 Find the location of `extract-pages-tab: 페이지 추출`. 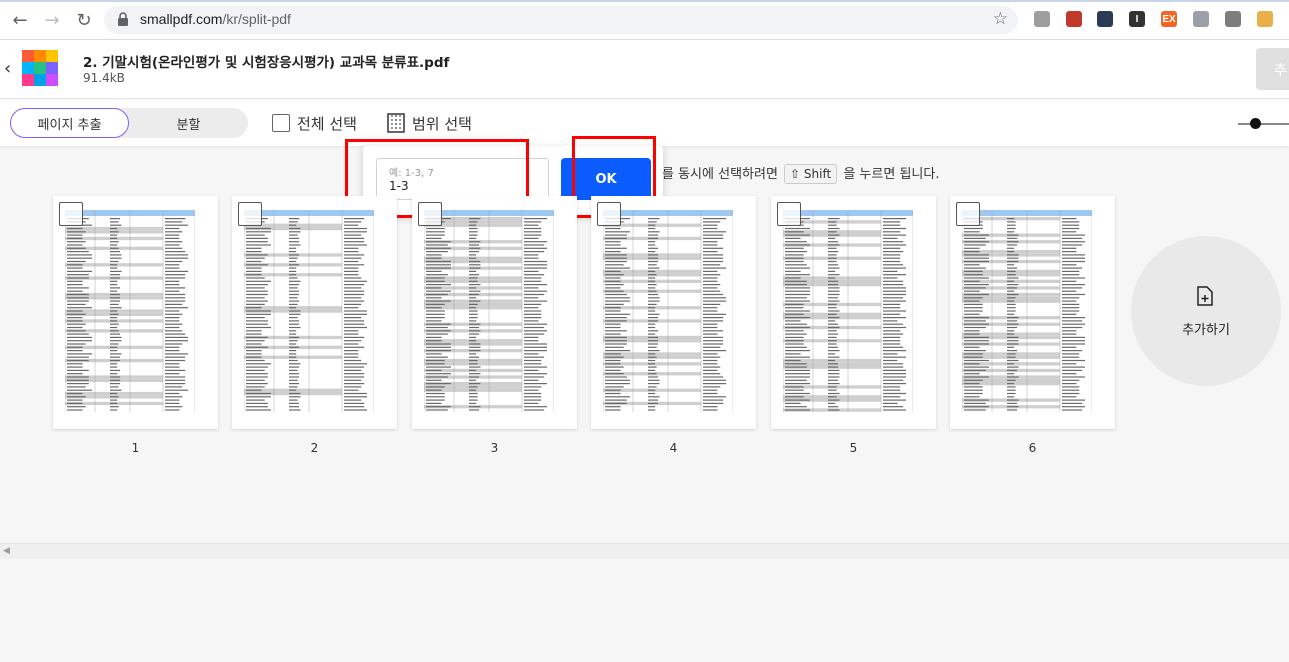

extract-pages-tab: 페이지 추출 is located at coordinates (69, 123).